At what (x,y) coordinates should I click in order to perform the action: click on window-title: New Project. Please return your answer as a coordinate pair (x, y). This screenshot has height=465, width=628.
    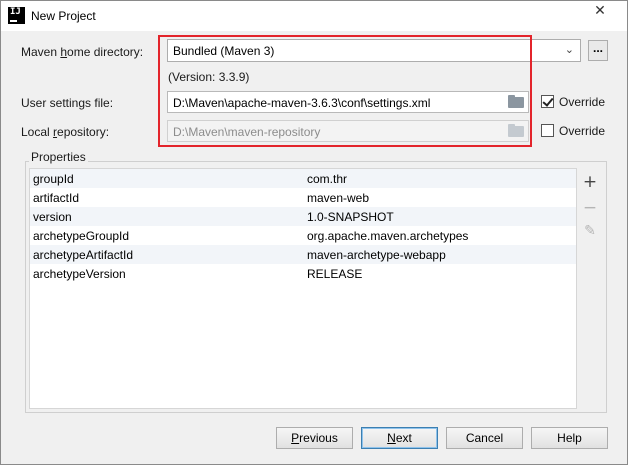
    Looking at the image, I should click on (63, 16).